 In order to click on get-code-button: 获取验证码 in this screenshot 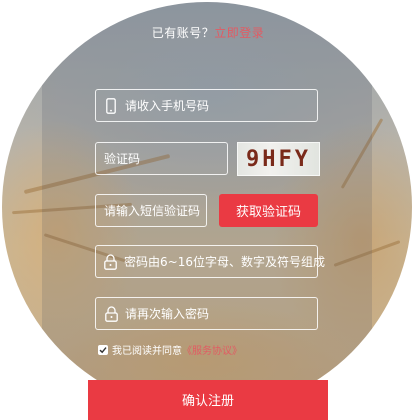, I will do `click(268, 210)`.